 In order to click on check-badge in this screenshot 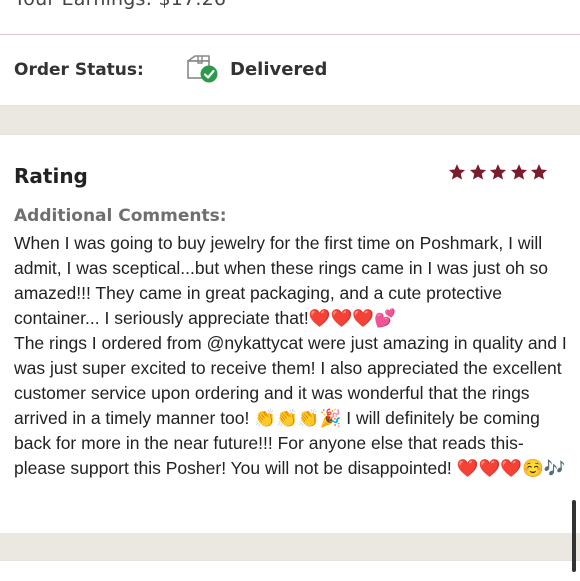, I will do `click(209, 74)`.